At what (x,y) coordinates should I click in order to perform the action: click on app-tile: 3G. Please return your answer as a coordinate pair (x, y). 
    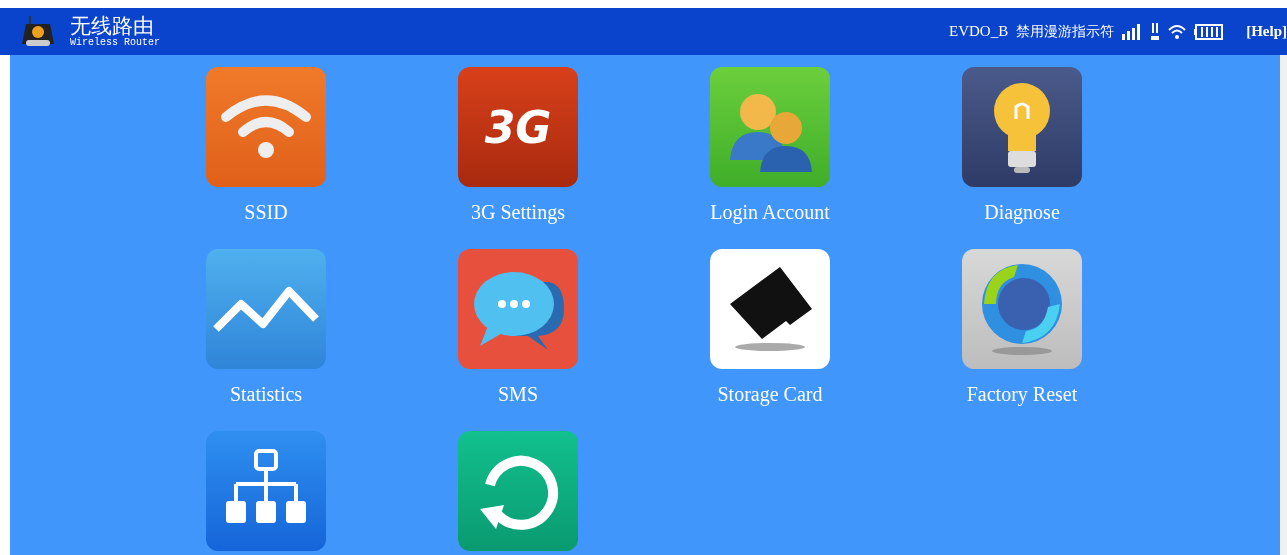
    Looking at the image, I should click on (518, 127).